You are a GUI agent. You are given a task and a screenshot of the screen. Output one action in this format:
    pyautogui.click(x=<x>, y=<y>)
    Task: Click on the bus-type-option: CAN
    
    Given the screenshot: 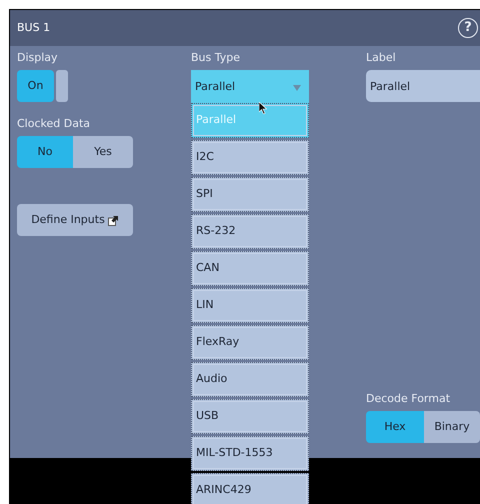 What is the action you would take?
    pyautogui.click(x=250, y=268)
    